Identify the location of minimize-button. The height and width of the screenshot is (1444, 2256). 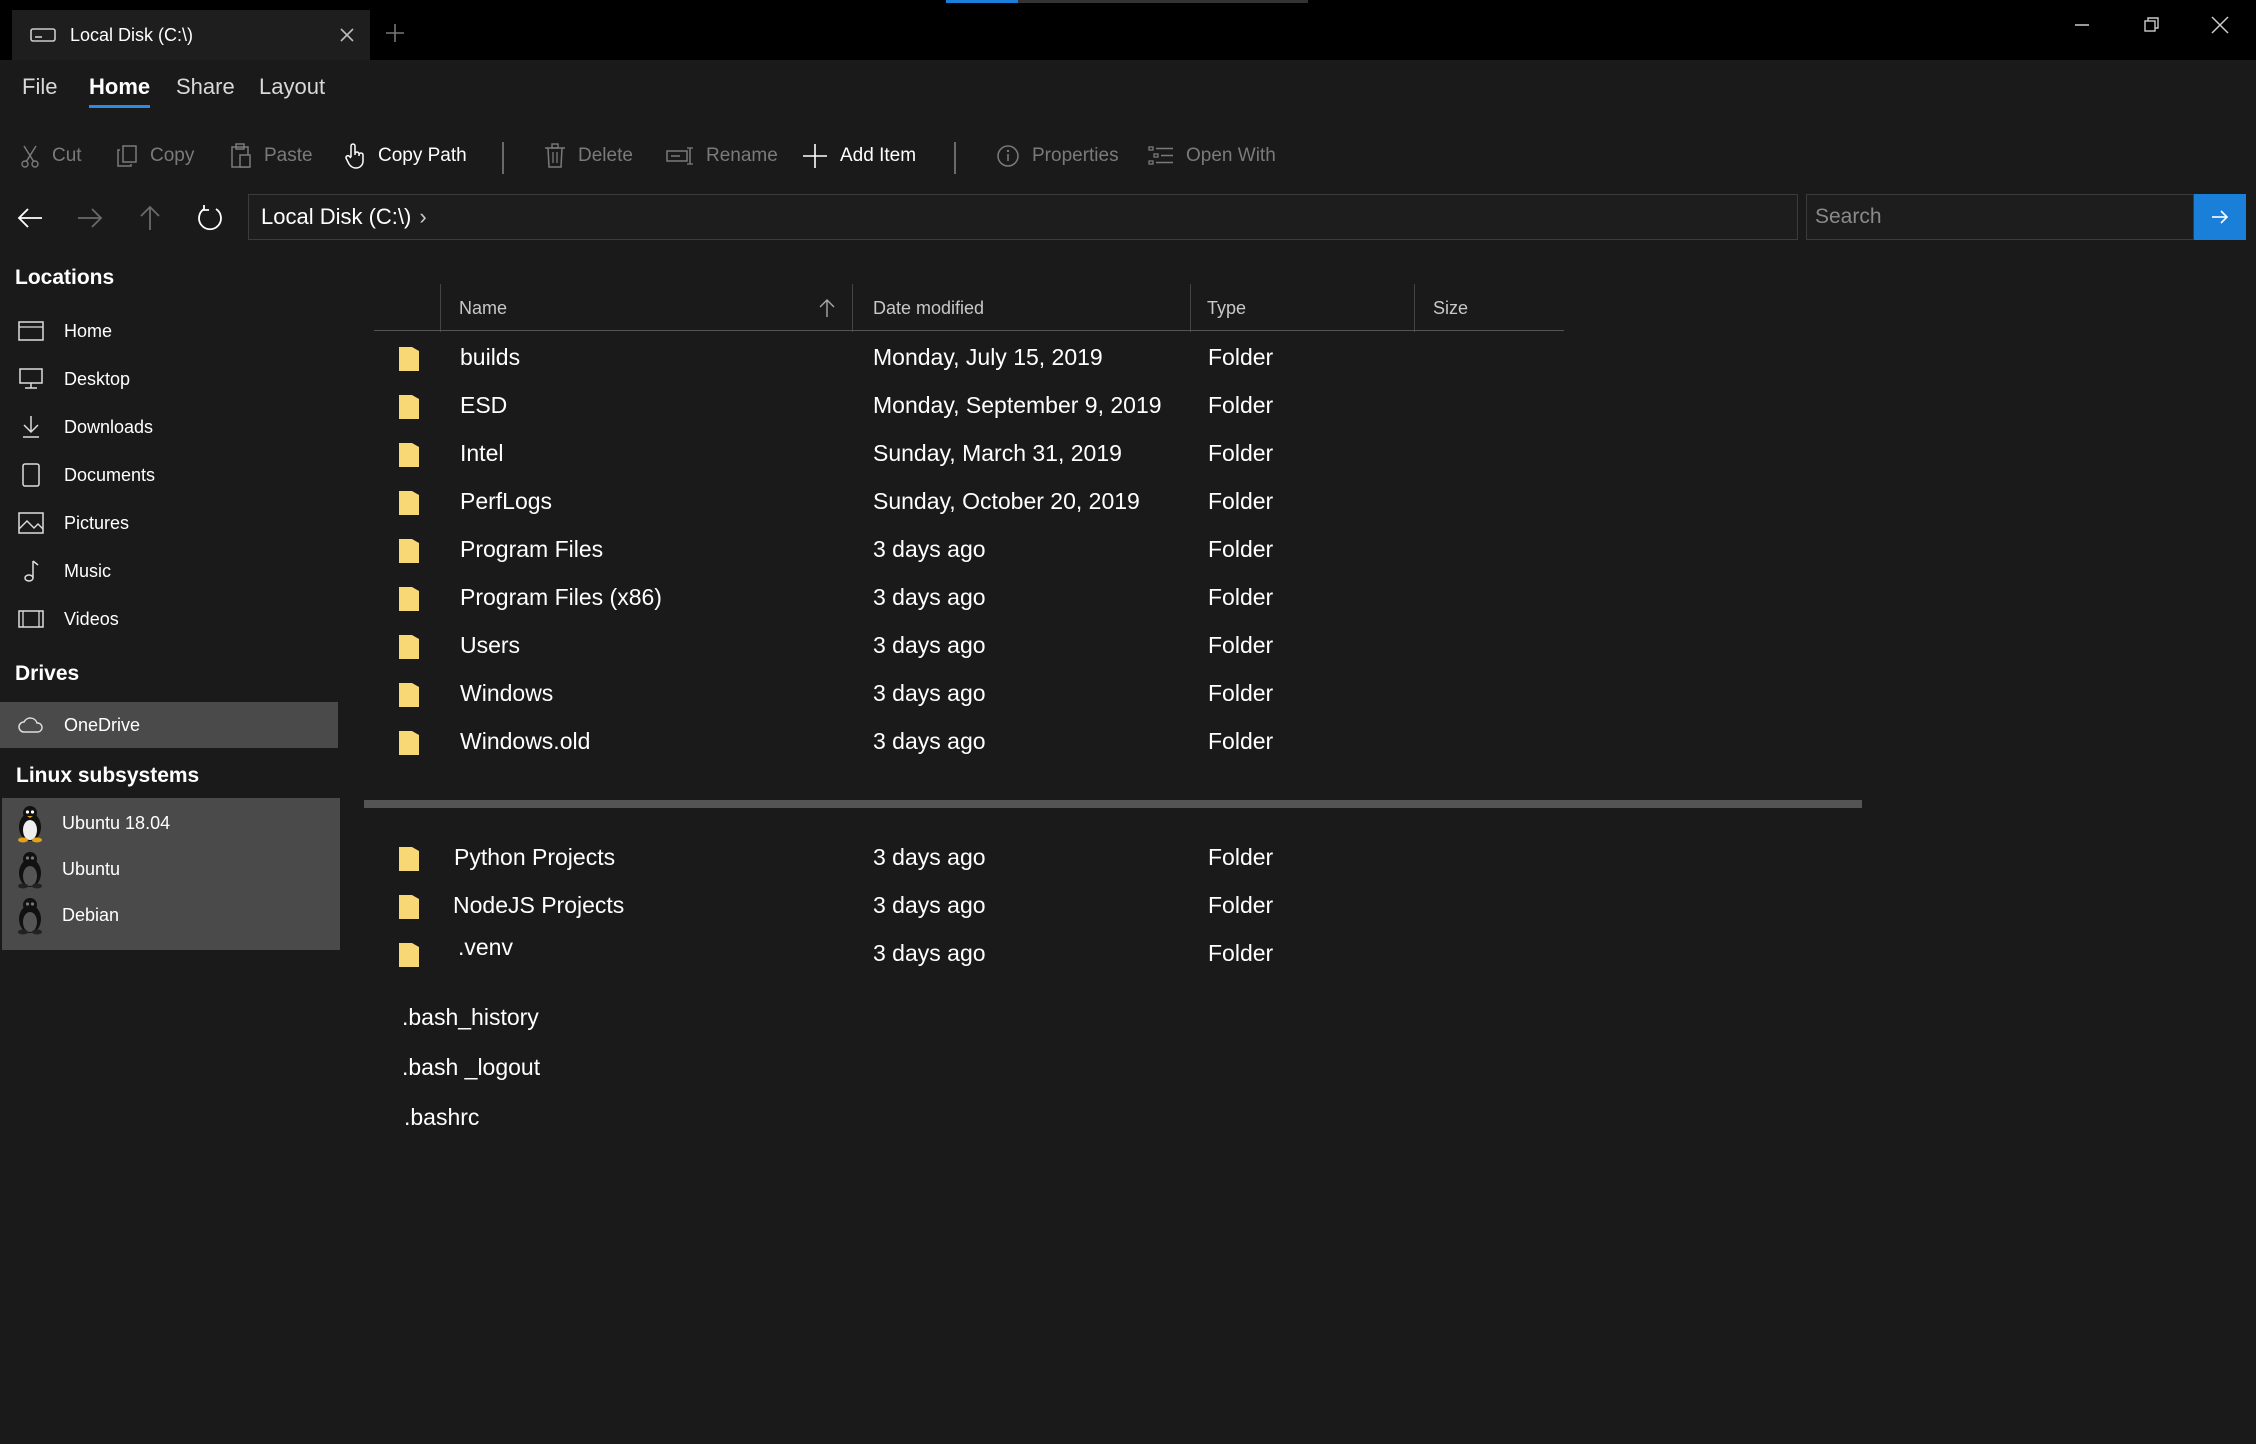
(2082, 25).